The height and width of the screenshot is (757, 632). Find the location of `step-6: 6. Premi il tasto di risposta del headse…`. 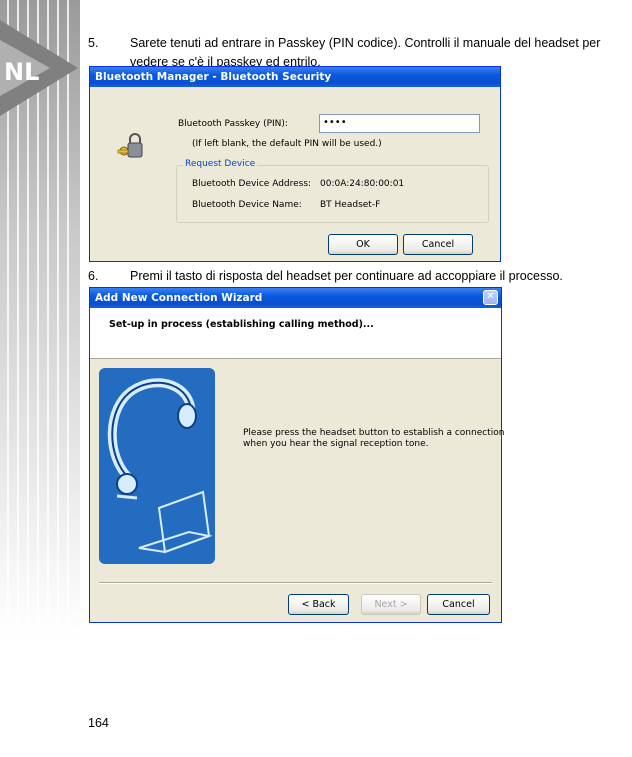

step-6: 6. Premi il tasto di risposta del headse… is located at coordinates (348, 277).